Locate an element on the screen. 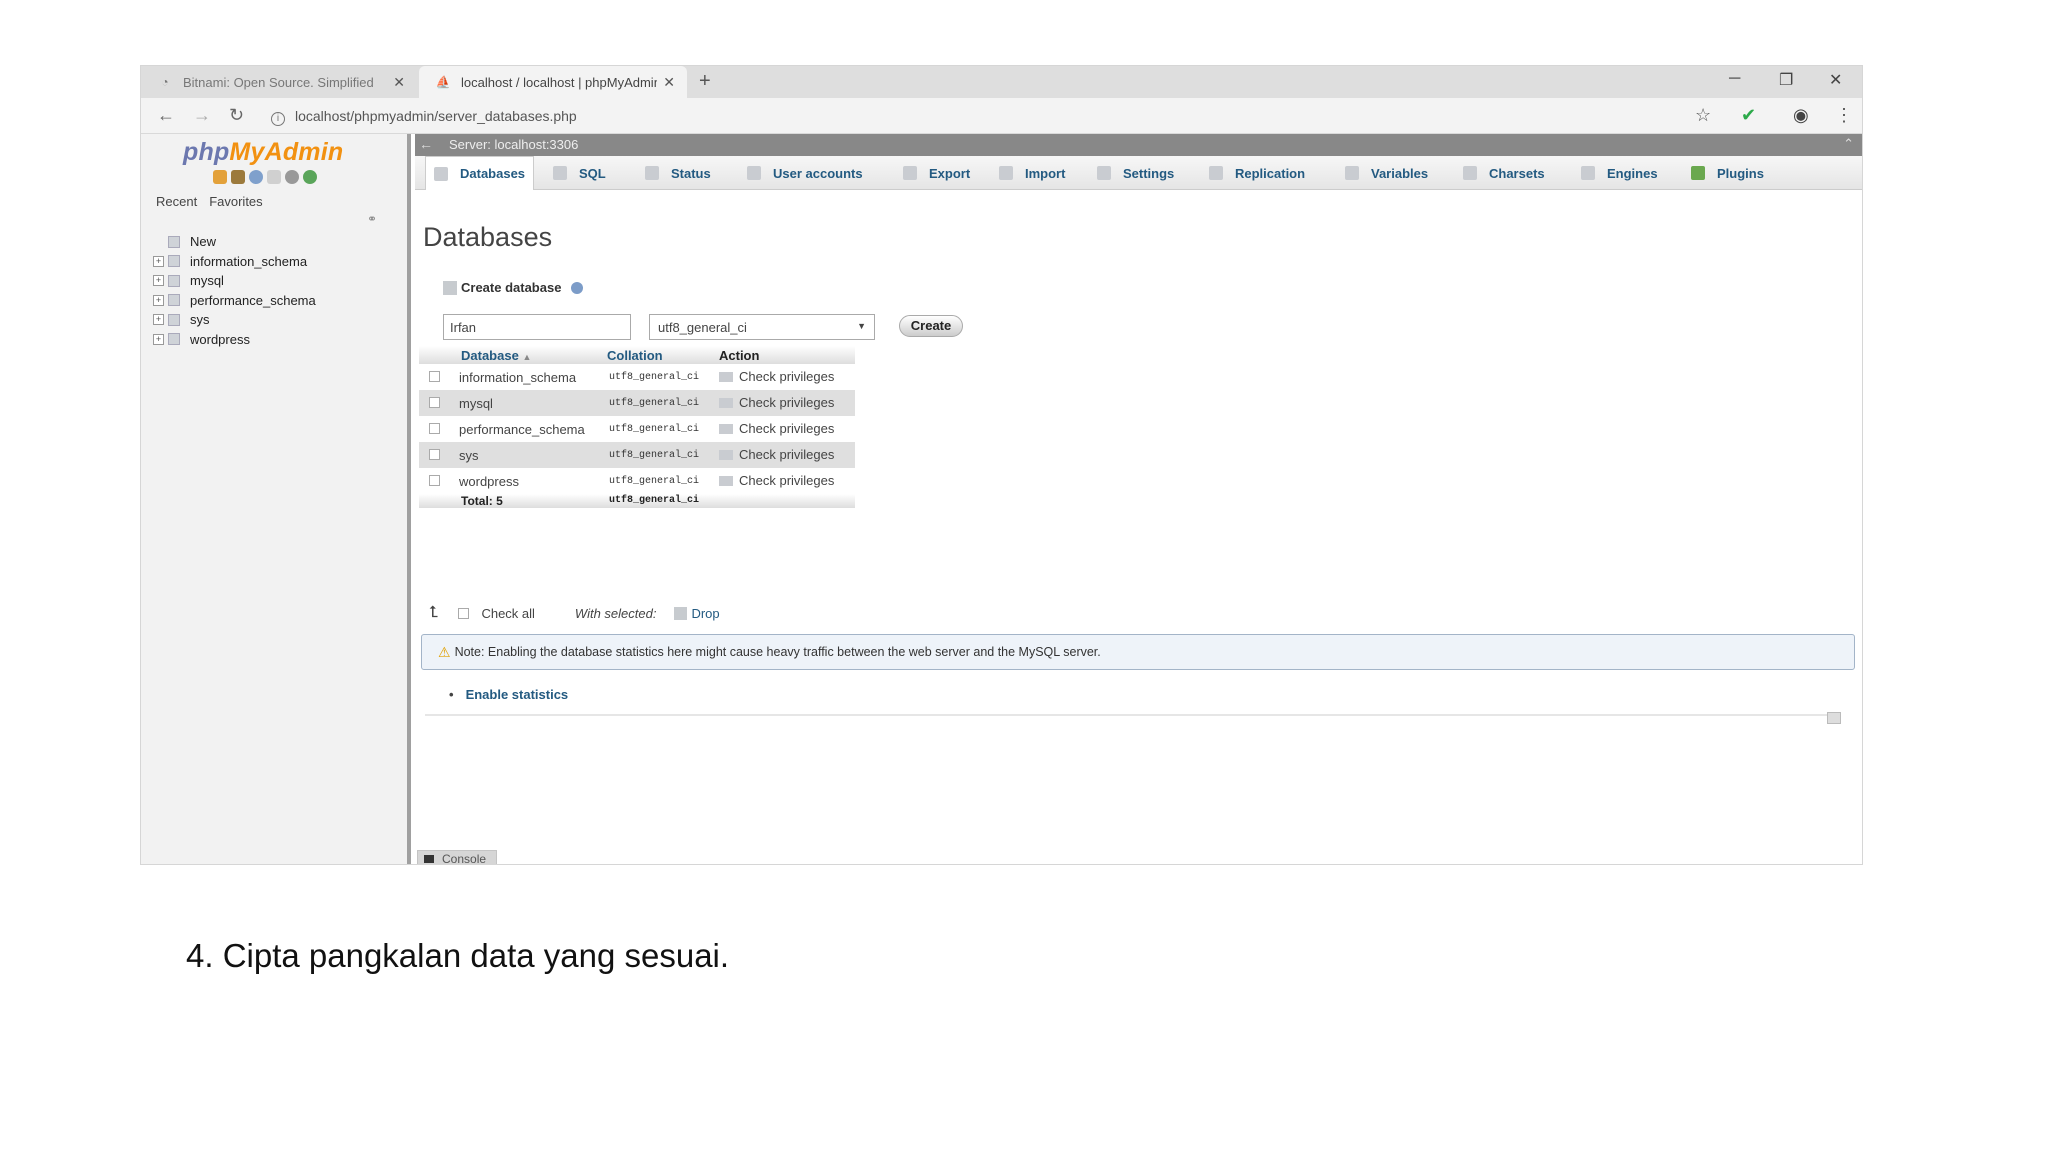  reload-navigation-icon is located at coordinates (310, 177).